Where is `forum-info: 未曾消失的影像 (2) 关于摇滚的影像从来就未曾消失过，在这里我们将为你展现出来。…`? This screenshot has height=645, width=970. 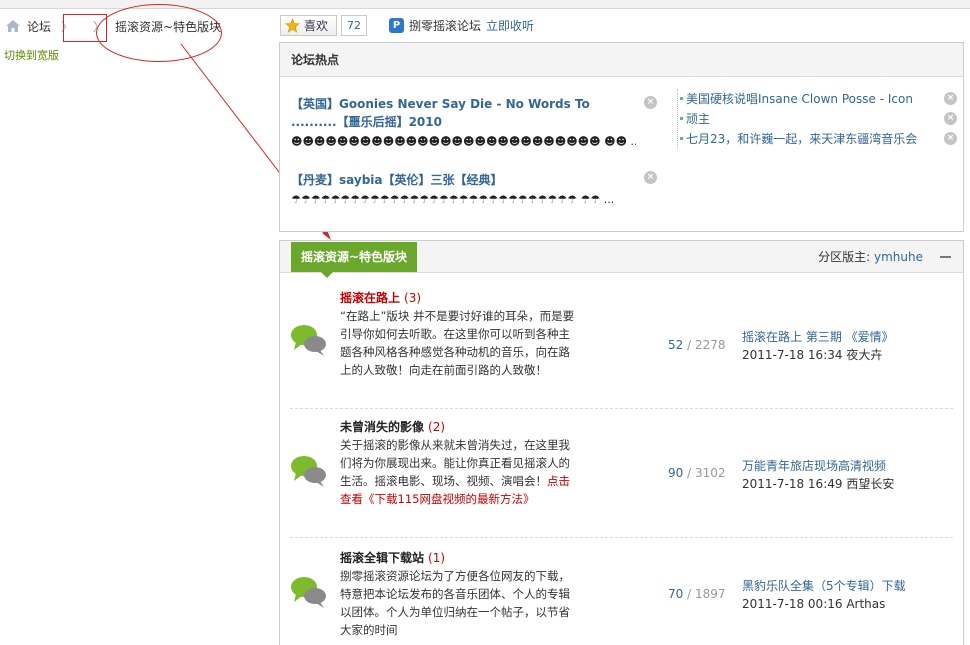
forum-info: 未曾消失的影像 (2) 关于摇滚的影像从来就未曾消失过，在这里我们将为你展现出来。… is located at coordinates (458, 463).